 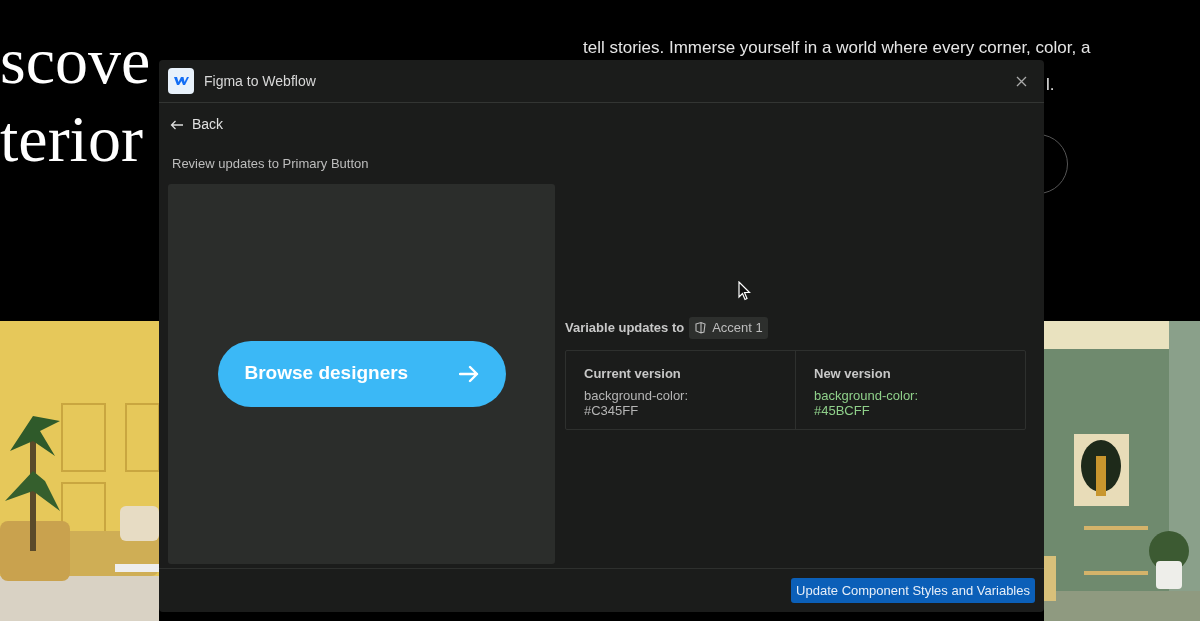 What do you see at coordinates (177, 124) in the screenshot?
I see `back-arrow-icon` at bounding box center [177, 124].